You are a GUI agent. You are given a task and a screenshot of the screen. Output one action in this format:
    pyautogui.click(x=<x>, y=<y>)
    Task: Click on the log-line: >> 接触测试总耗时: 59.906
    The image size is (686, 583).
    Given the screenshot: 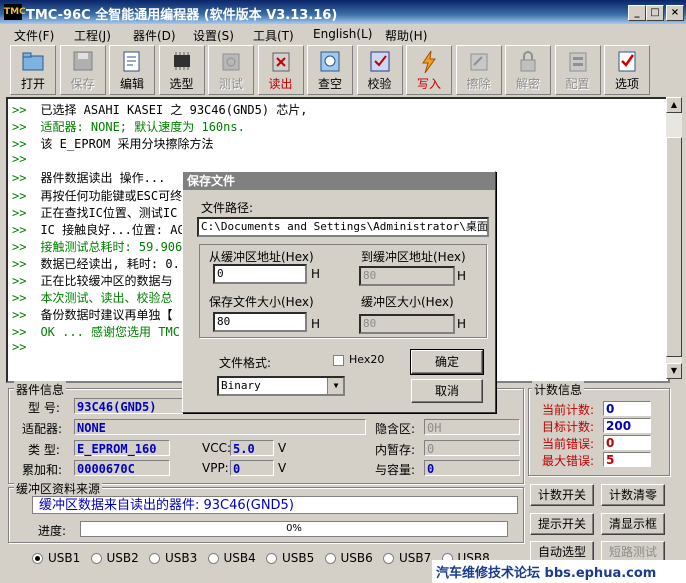 What is the action you would take?
    pyautogui.click(x=97, y=246)
    